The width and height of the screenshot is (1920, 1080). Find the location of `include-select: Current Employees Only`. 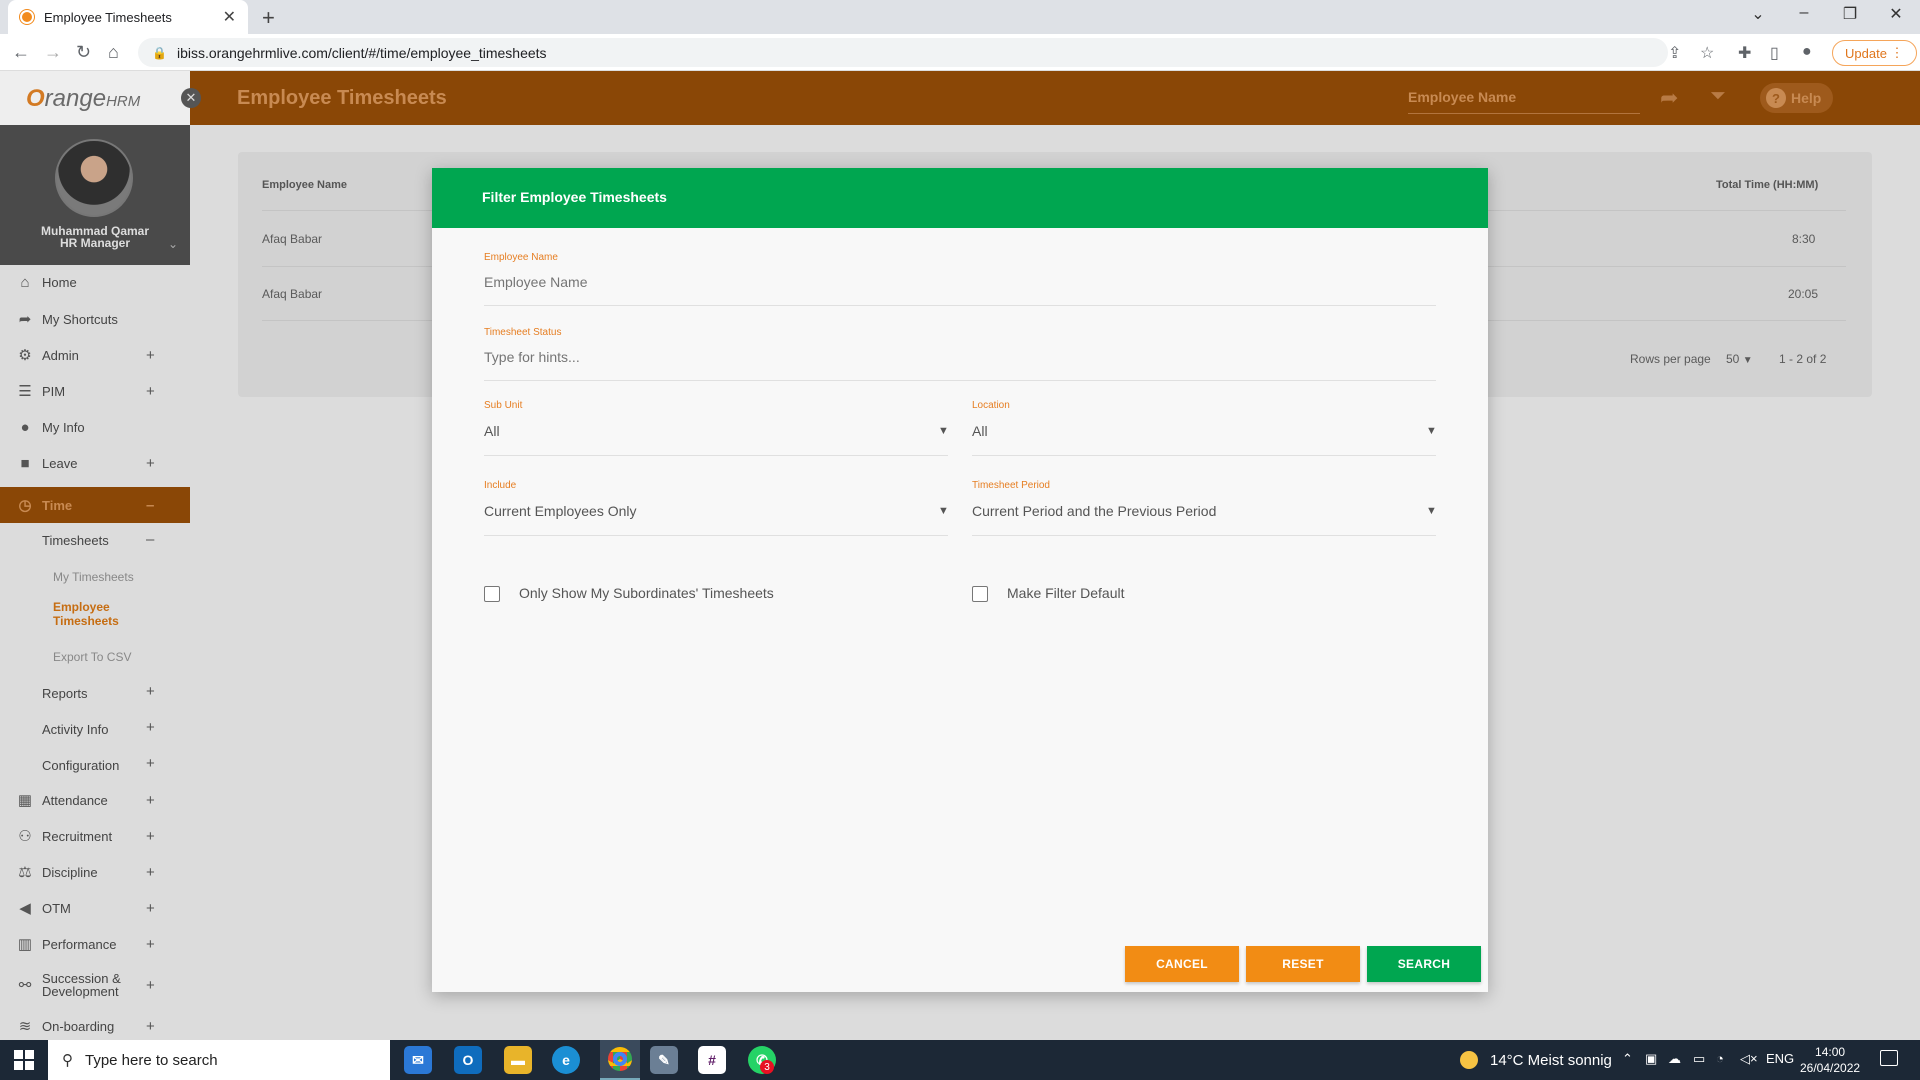

include-select: Current Employees Only is located at coordinates (560, 511).